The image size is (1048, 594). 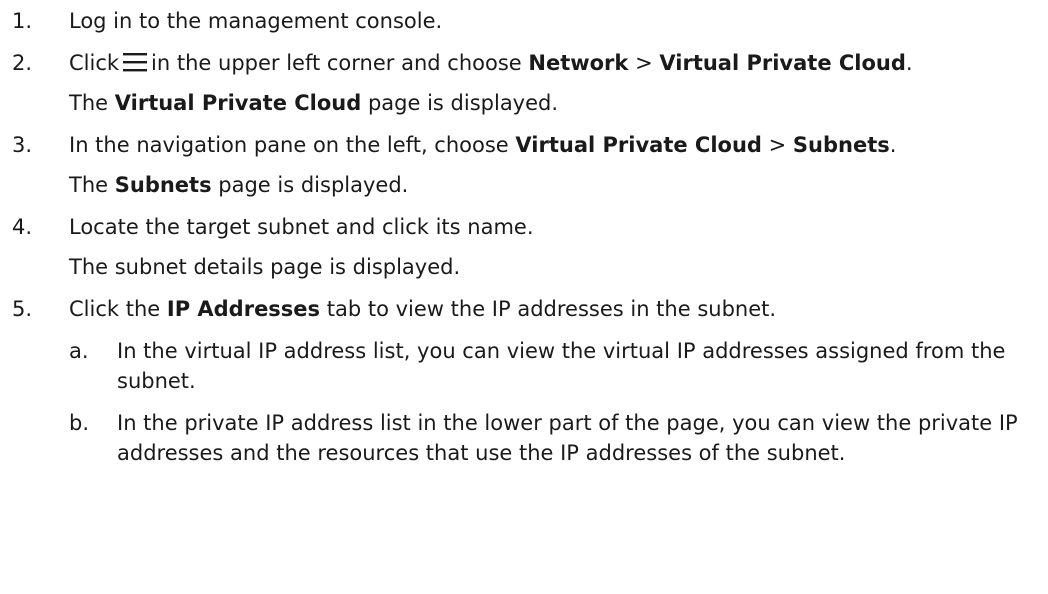 What do you see at coordinates (22, 21) in the screenshot?
I see `step-number: 1.` at bounding box center [22, 21].